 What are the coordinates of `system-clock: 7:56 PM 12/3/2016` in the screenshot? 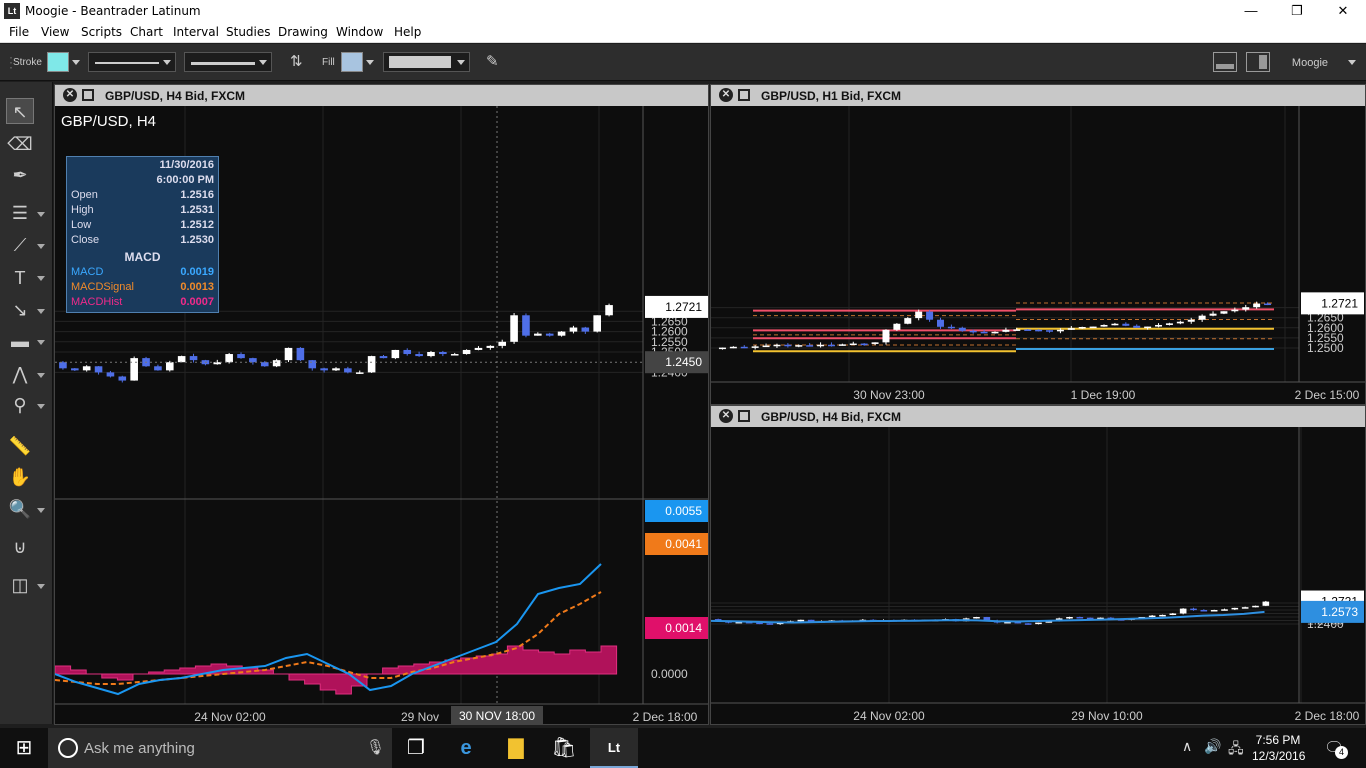 It's located at (1279, 748).